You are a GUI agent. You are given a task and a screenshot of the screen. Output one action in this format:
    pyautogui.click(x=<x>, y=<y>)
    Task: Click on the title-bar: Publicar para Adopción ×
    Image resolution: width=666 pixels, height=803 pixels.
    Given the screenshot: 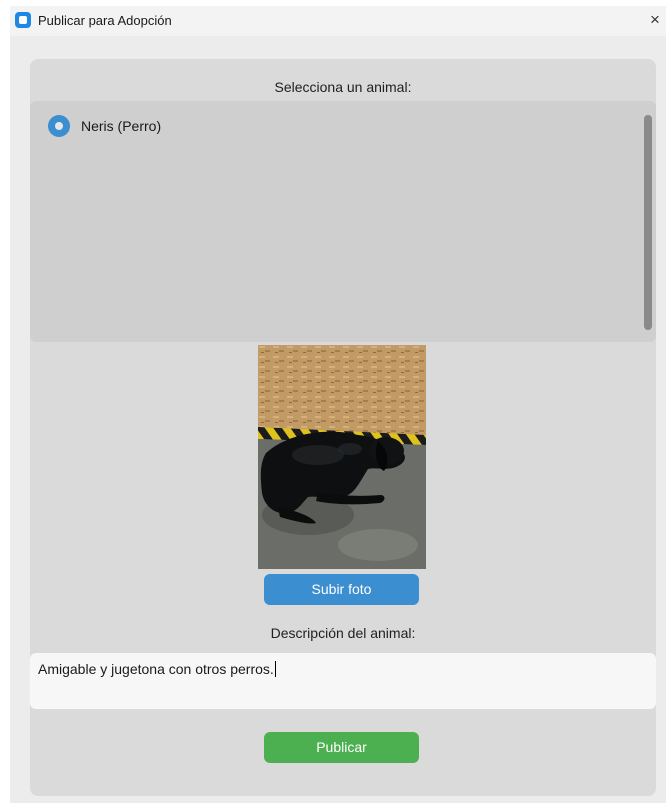 What is the action you would take?
    pyautogui.click(x=338, y=21)
    